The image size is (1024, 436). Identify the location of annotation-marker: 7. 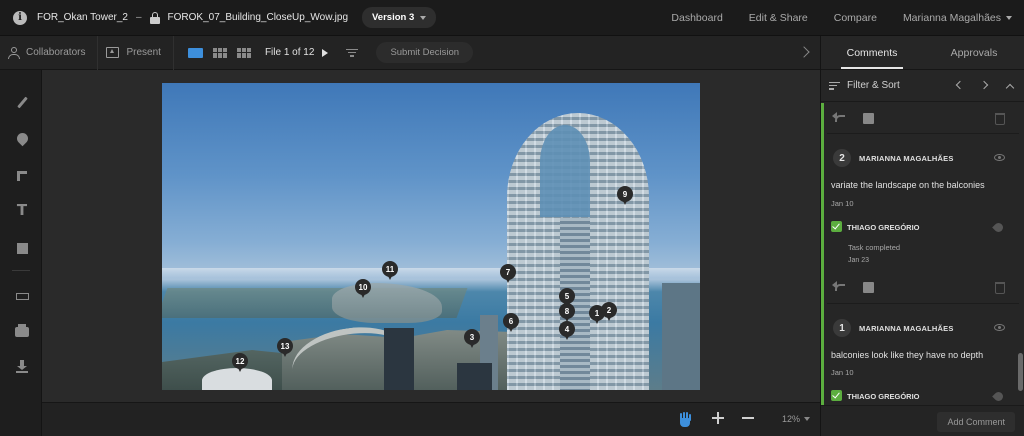
(508, 274).